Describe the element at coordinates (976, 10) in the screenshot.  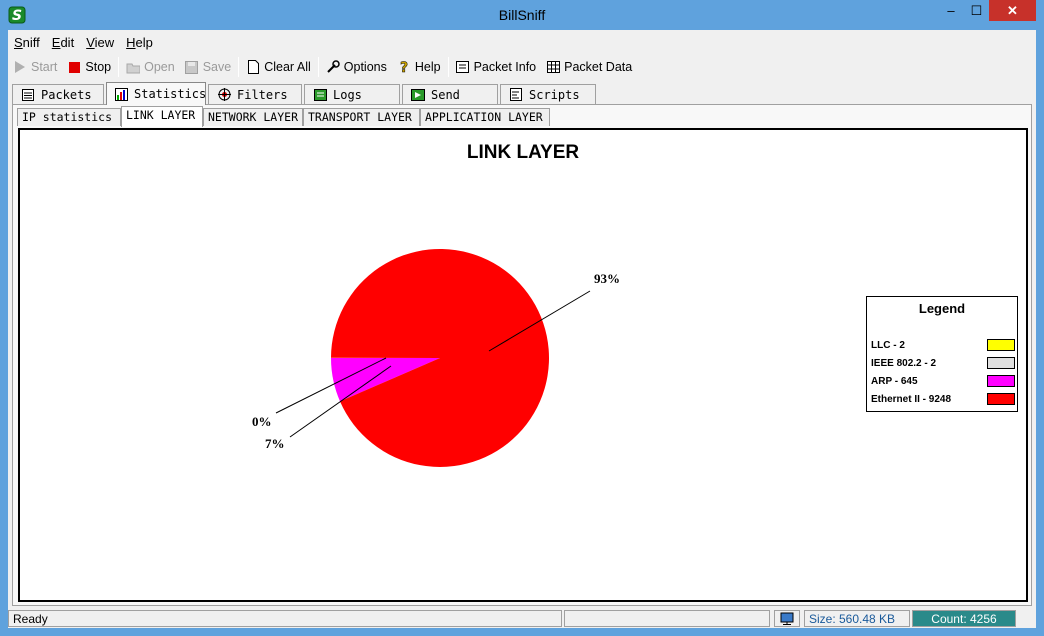
I see `maximize-button: ☐` at that location.